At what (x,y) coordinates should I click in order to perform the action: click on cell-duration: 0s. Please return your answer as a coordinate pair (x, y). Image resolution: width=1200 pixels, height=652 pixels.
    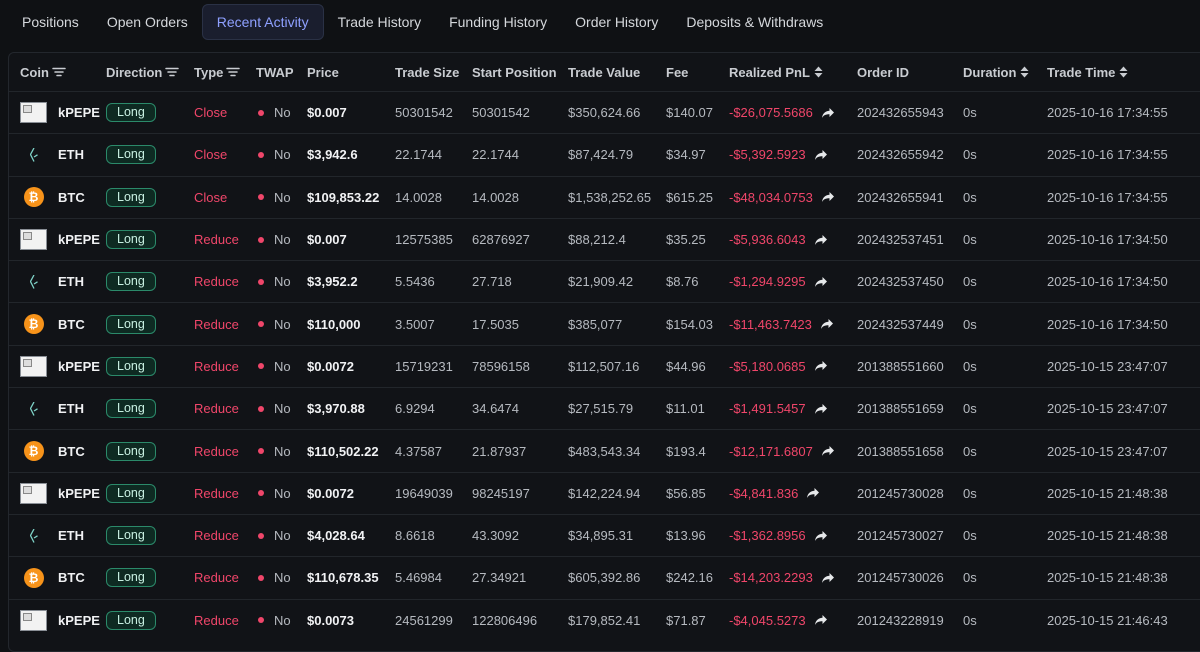
    Looking at the image, I should click on (970, 409).